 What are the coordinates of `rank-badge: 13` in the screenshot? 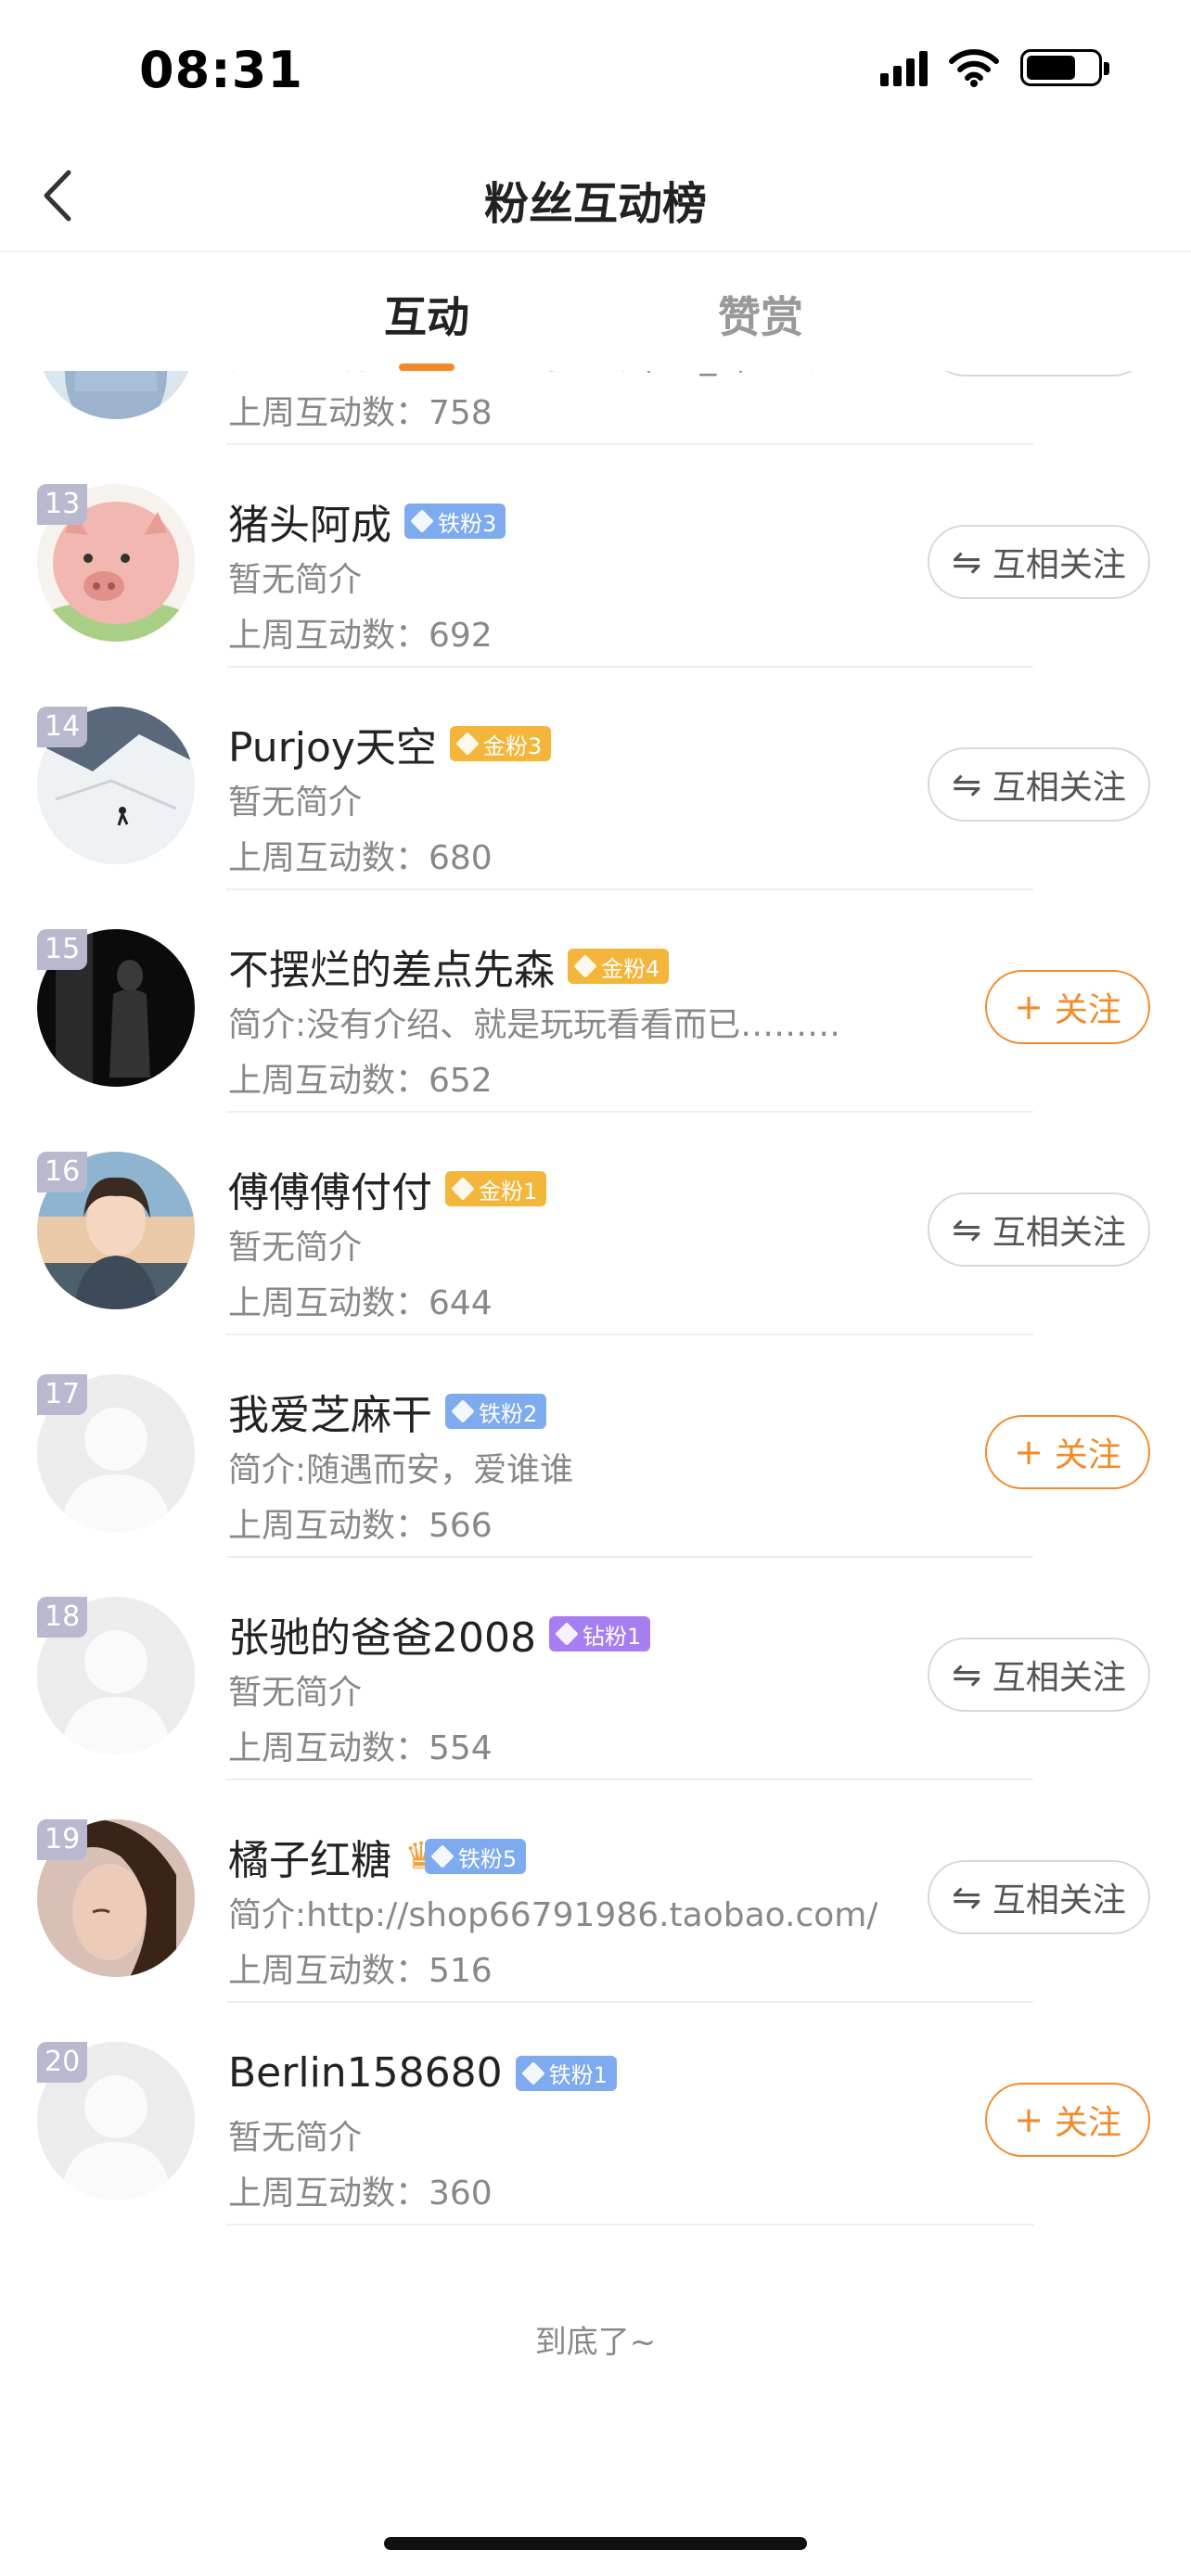 It's located at (63, 505).